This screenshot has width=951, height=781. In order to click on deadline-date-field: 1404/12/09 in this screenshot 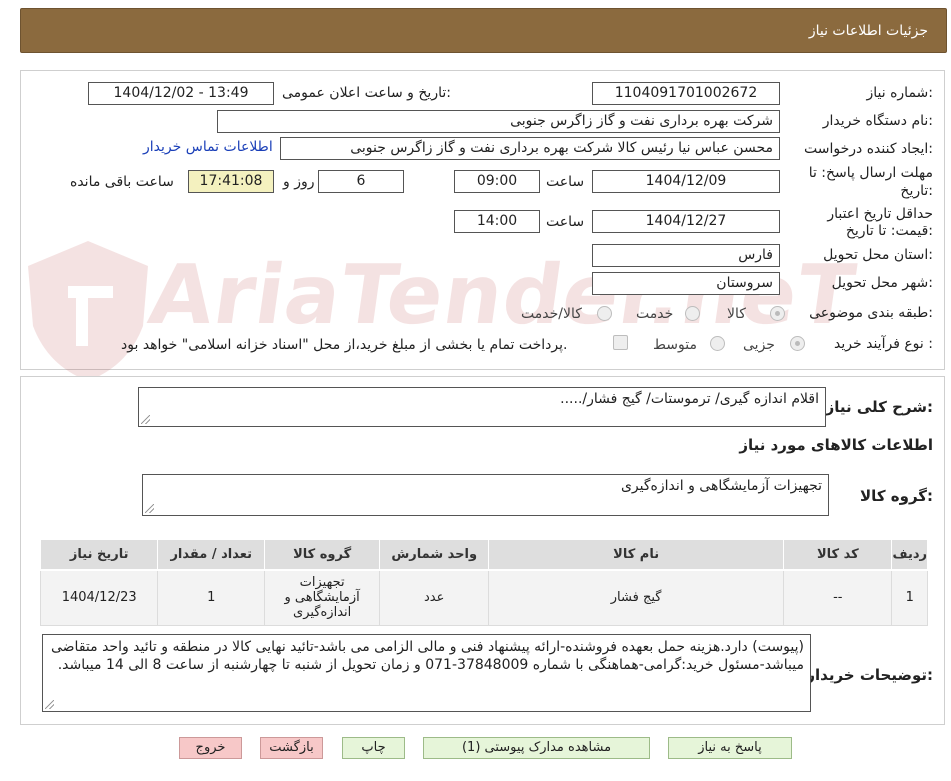, I will do `click(686, 181)`.